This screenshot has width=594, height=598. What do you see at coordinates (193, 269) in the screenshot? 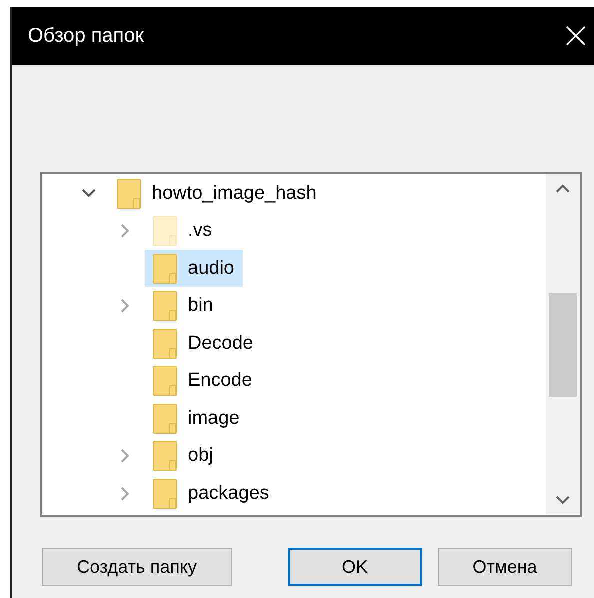
I see `tree-item: audio` at bounding box center [193, 269].